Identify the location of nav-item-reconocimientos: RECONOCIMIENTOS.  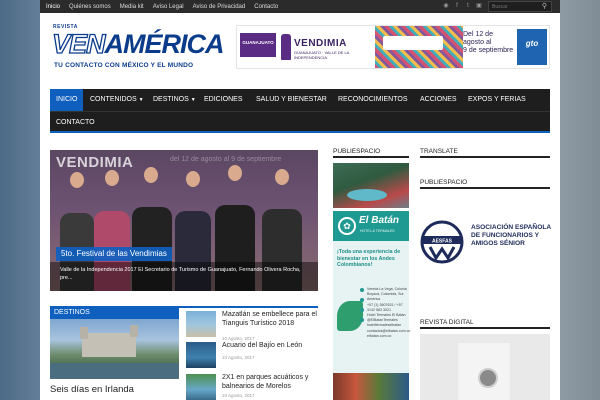
(373, 100).